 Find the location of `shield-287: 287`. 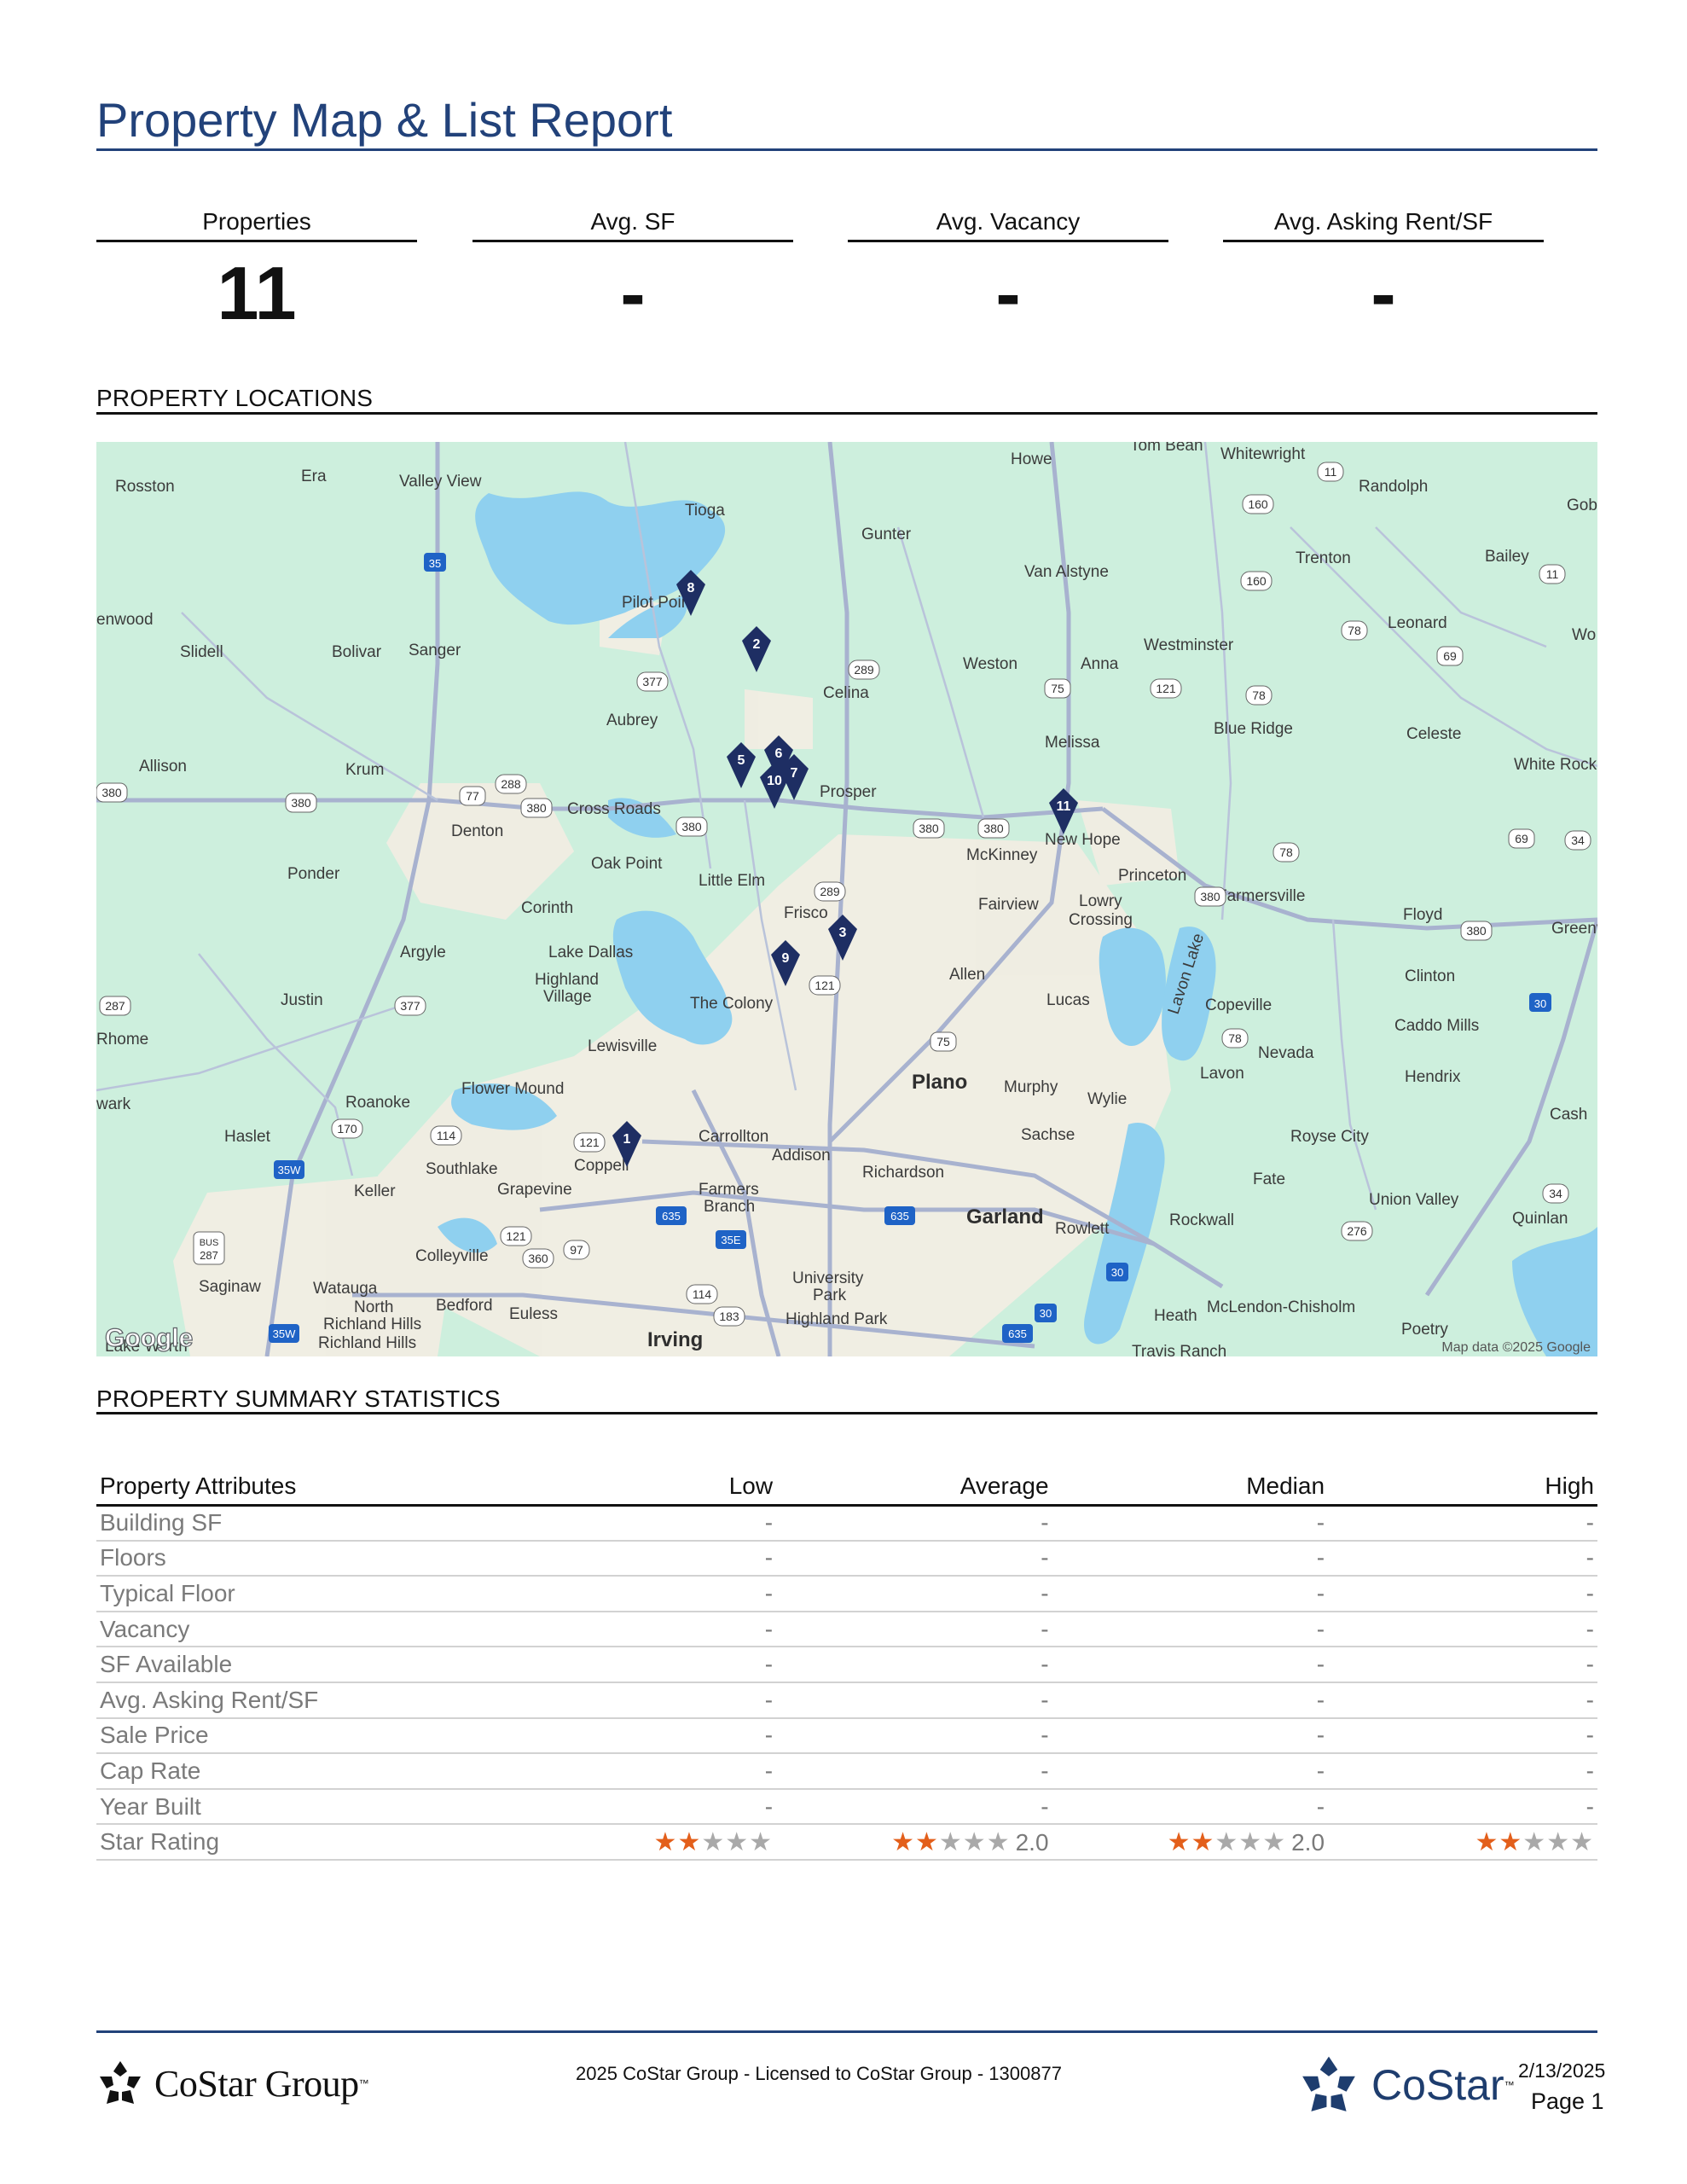

shield-287: 287 is located at coordinates (115, 1006).